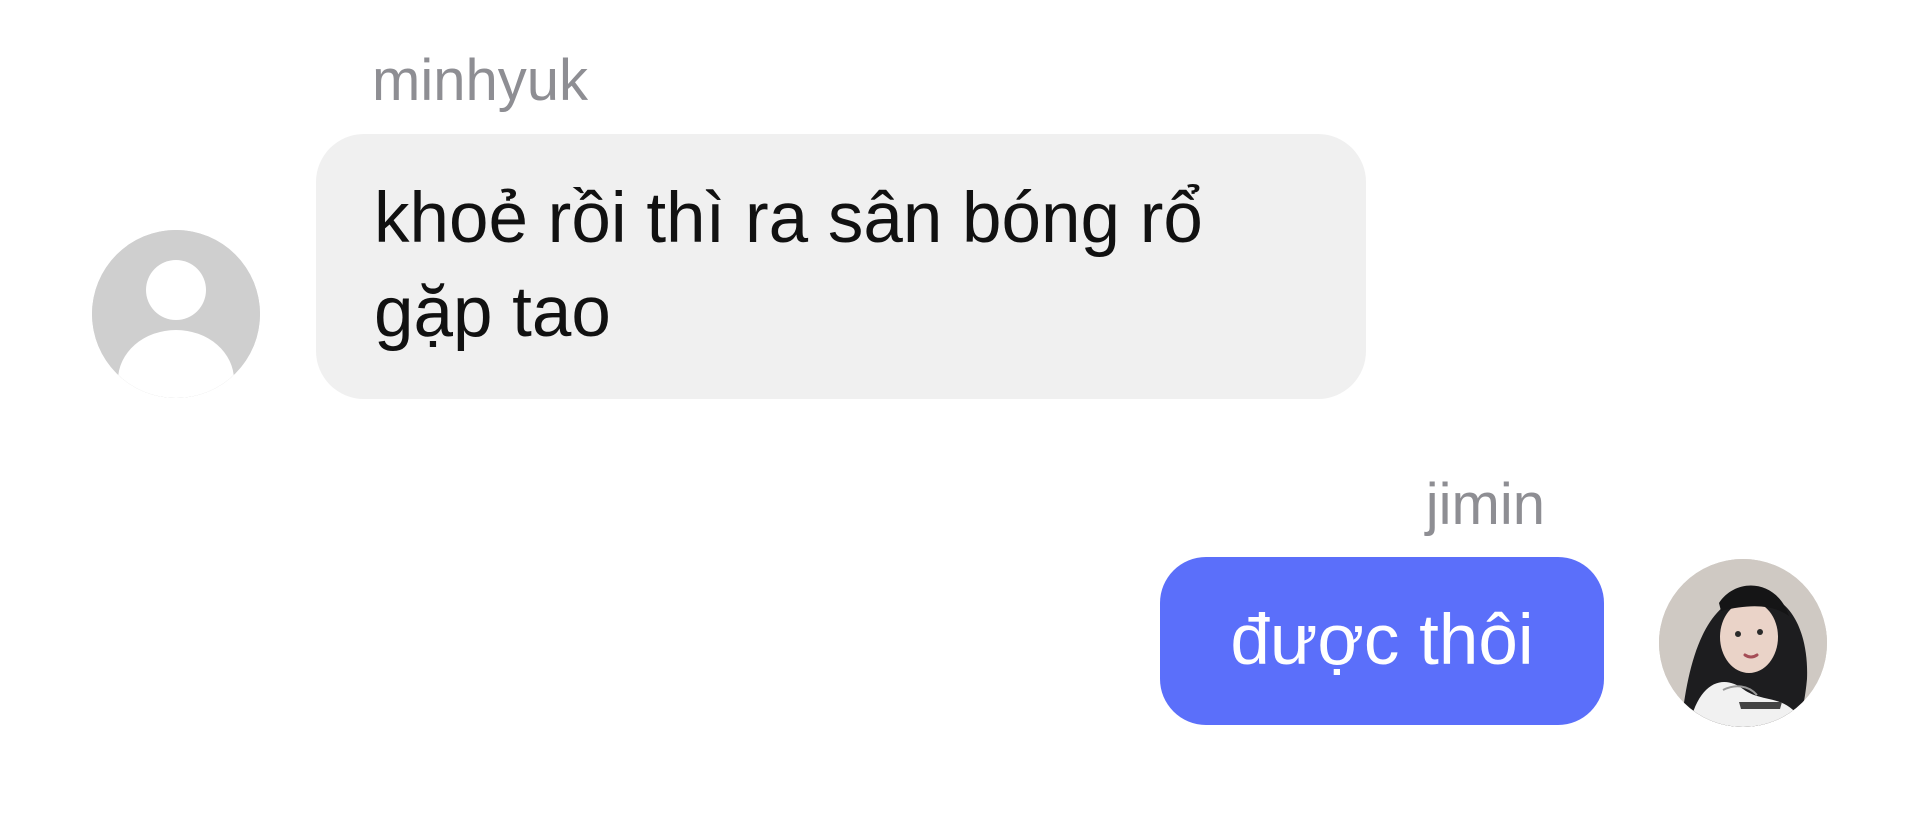 The width and height of the screenshot is (1920, 814). I want to click on user-photo-avatar, so click(1743, 643).